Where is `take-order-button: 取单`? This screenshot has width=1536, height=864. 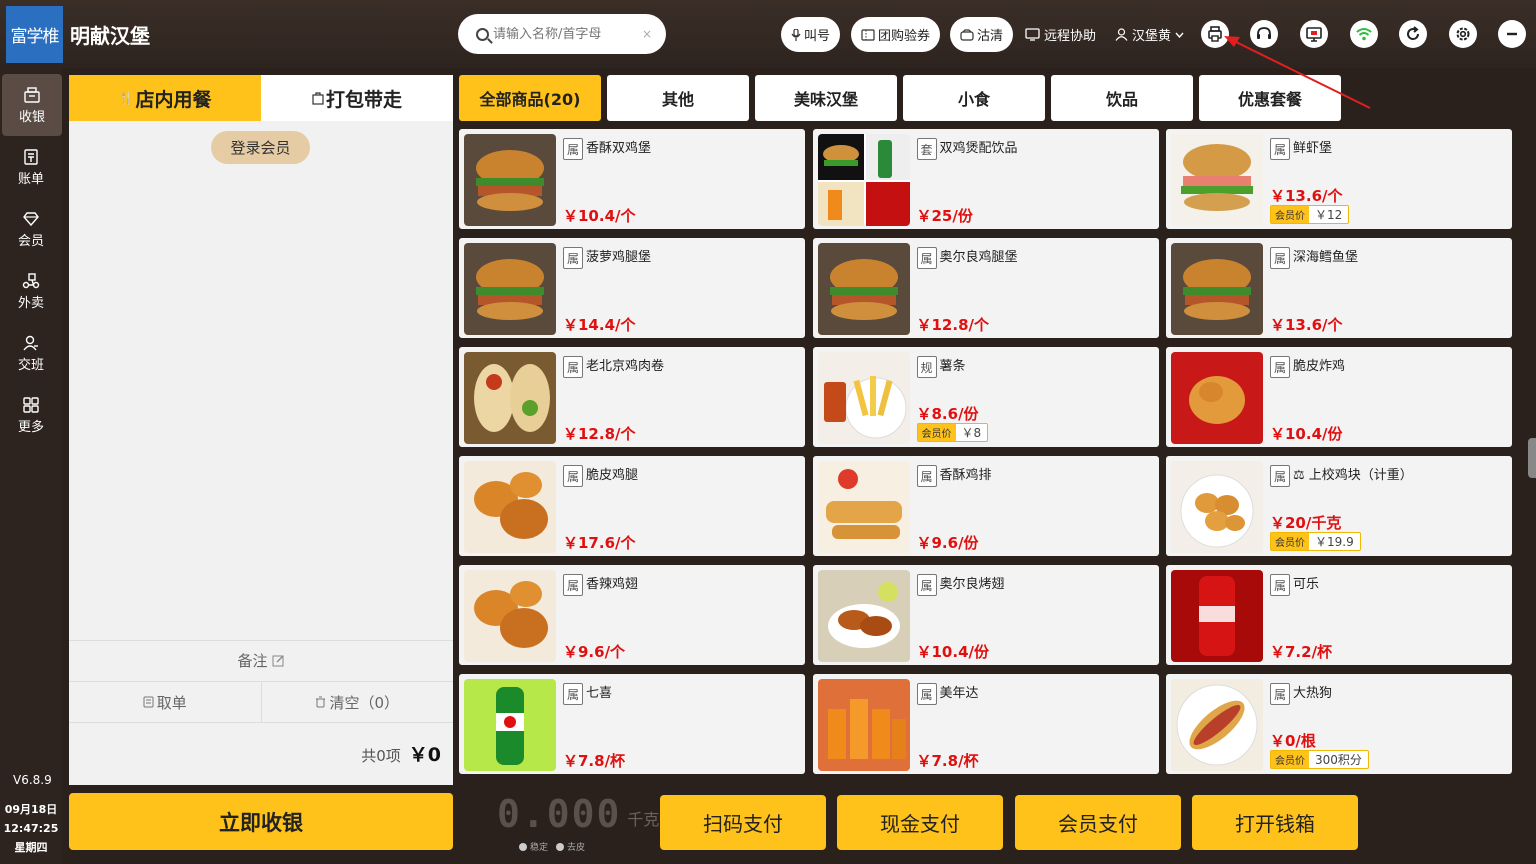
take-order-button: 取单 is located at coordinates (165, 702).